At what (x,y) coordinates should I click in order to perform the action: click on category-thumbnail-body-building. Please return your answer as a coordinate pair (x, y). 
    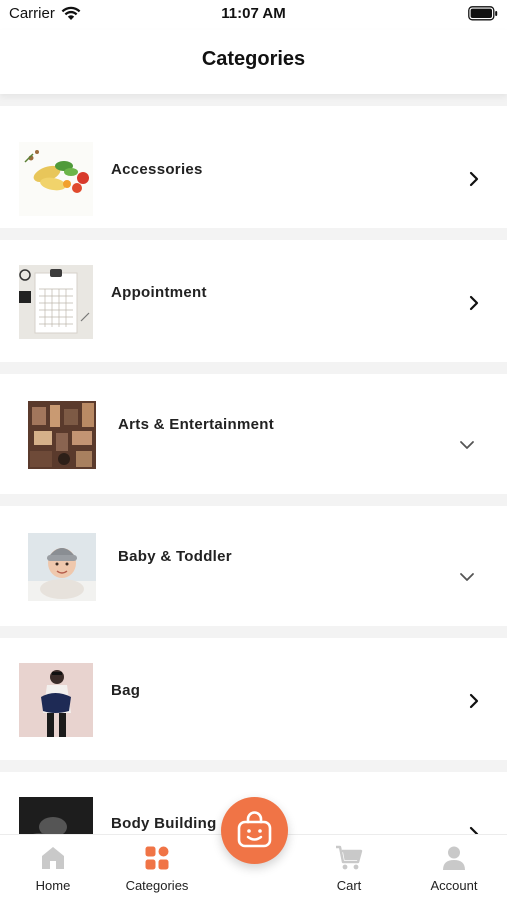
    Looking at the image, I should click on (56, 815).